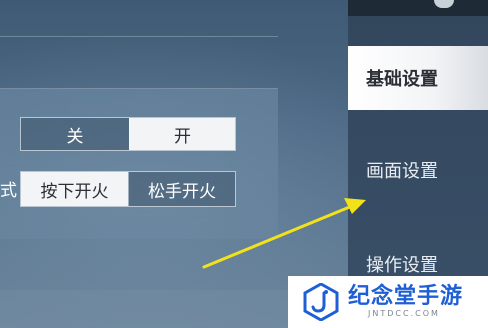  What do you see at coordinates (406, 296) in the screenshot?
I see `watermark-title: 纪念堂手游` at bounding box center [406, 296].